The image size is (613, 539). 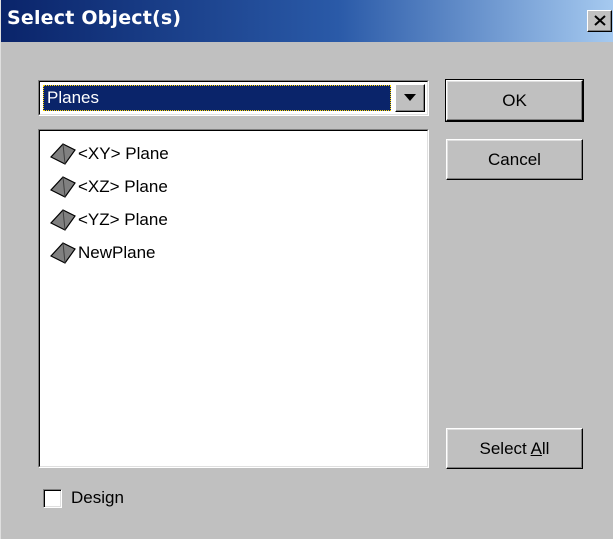 I want to click on list-item: NewPlane, so click(x=103, y=253).